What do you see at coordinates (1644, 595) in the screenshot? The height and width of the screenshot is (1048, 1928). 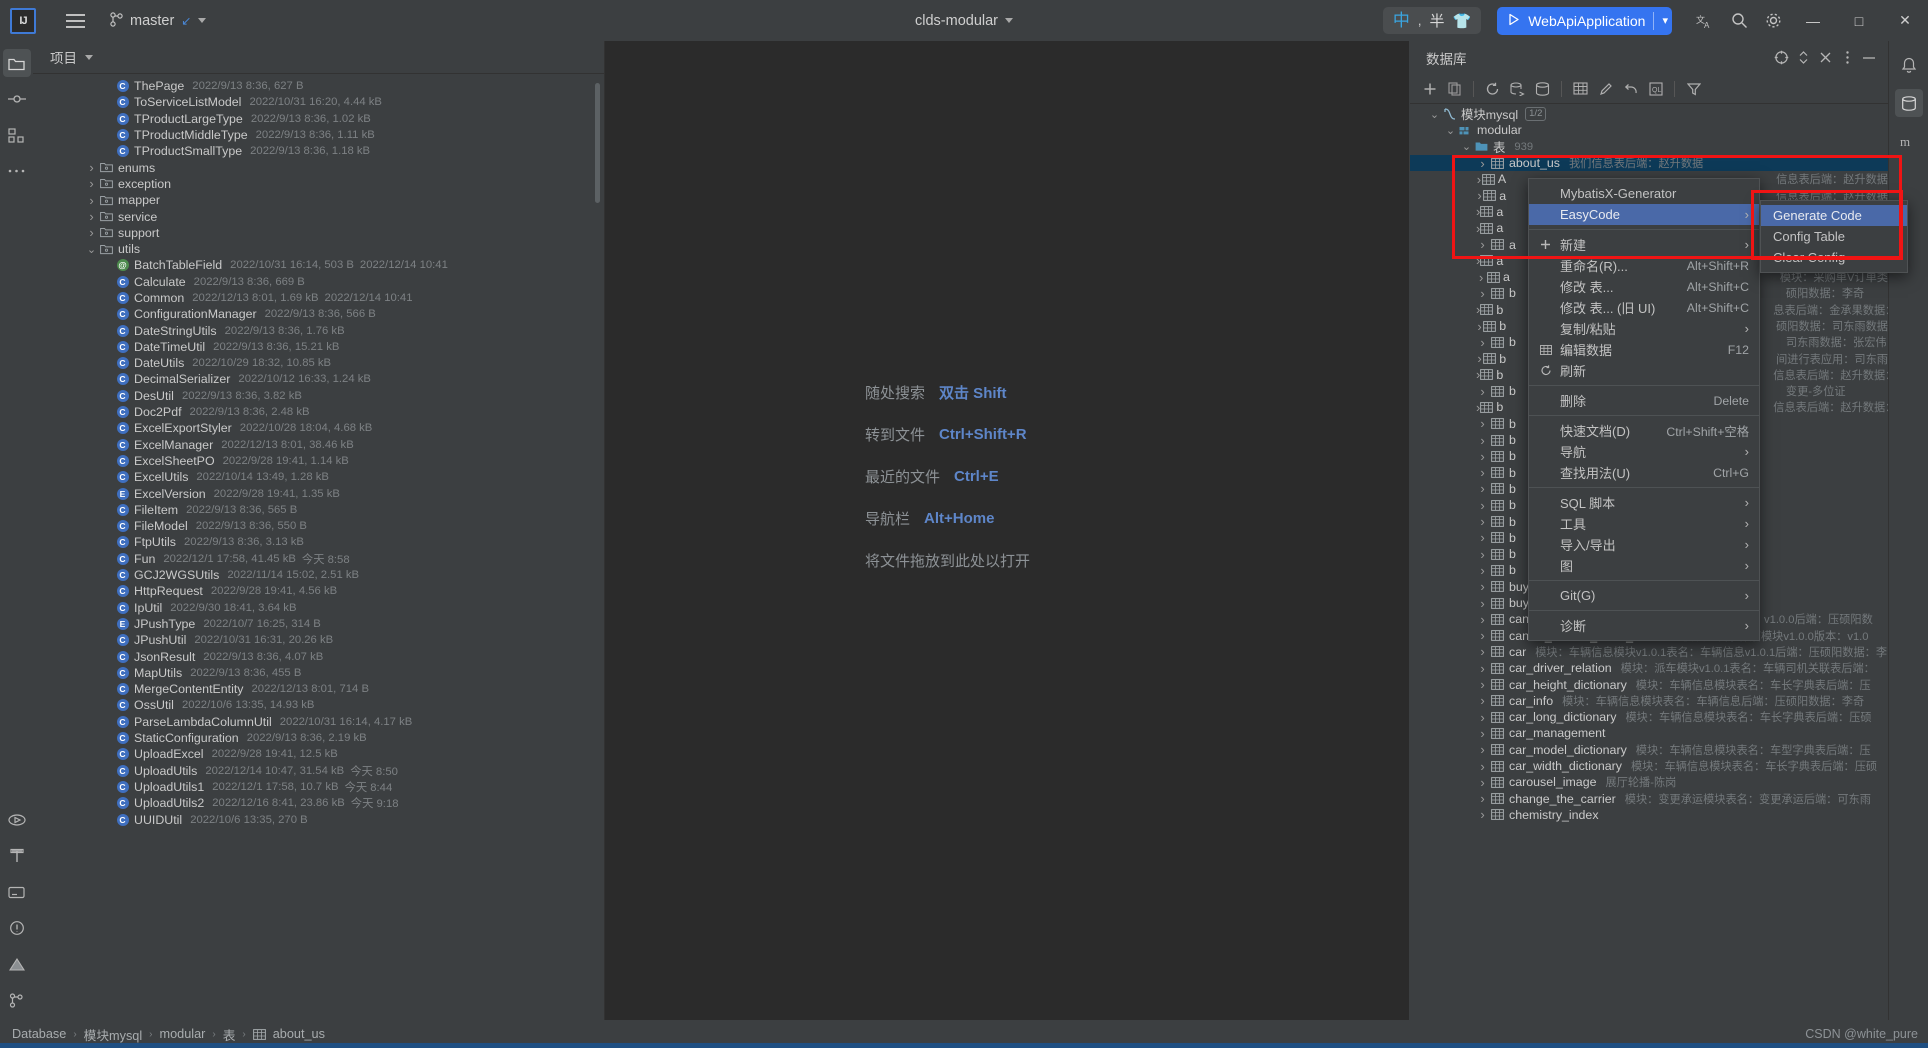 I see `context-menu-item: Git(G) ›` at bounding box center [1644, 595].